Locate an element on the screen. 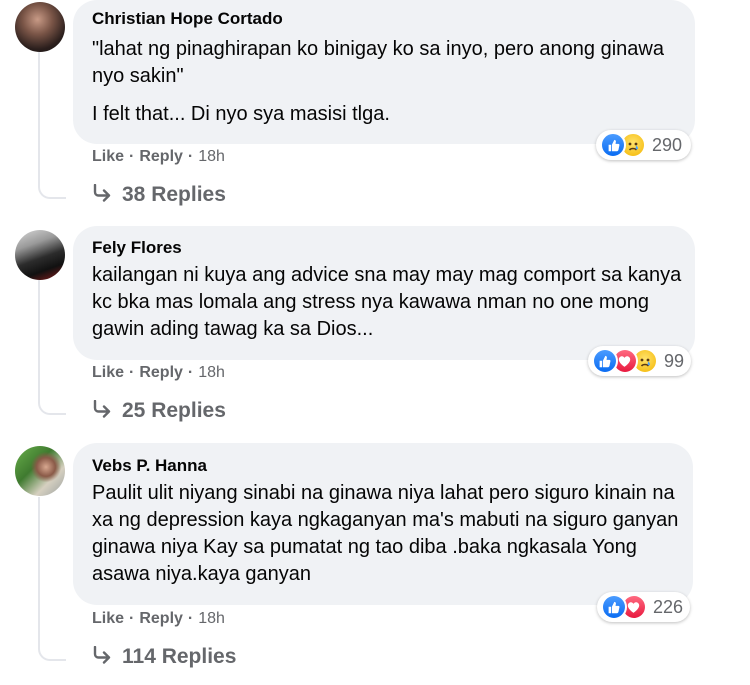  reaction-count: 99 is located at coordinates (673, 360).